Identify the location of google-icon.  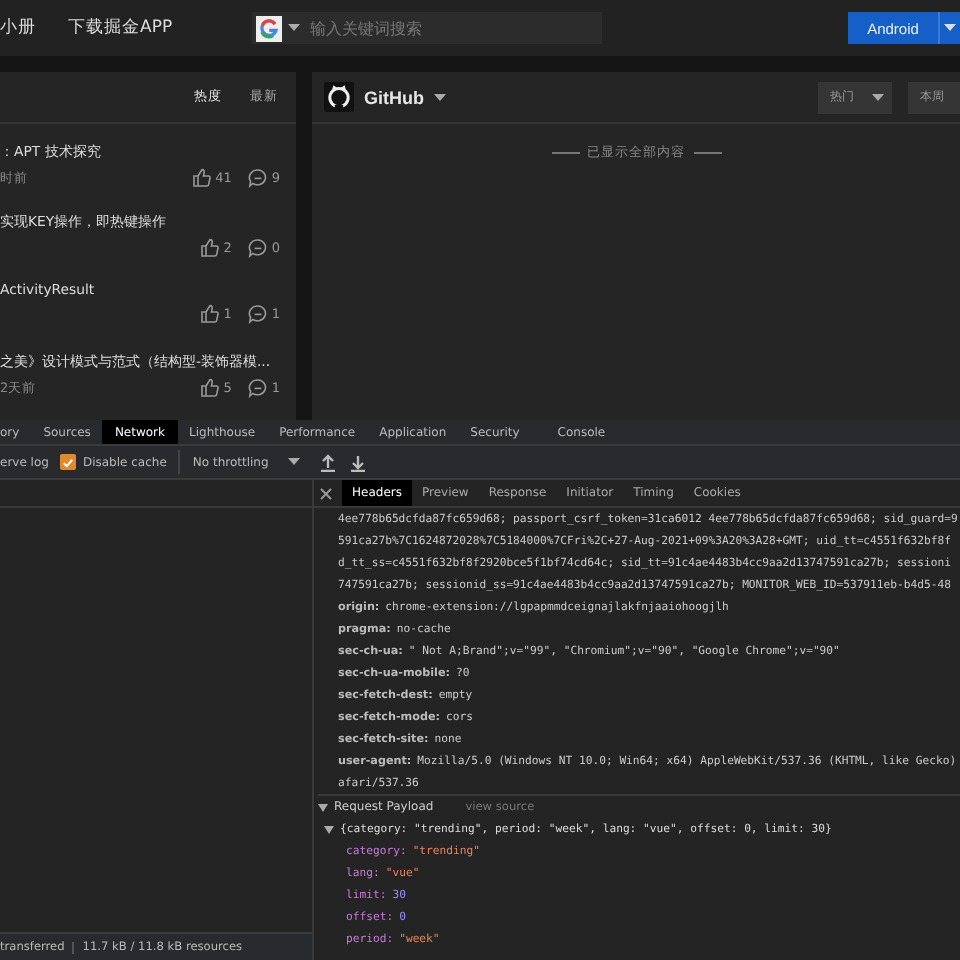
(269, 28).